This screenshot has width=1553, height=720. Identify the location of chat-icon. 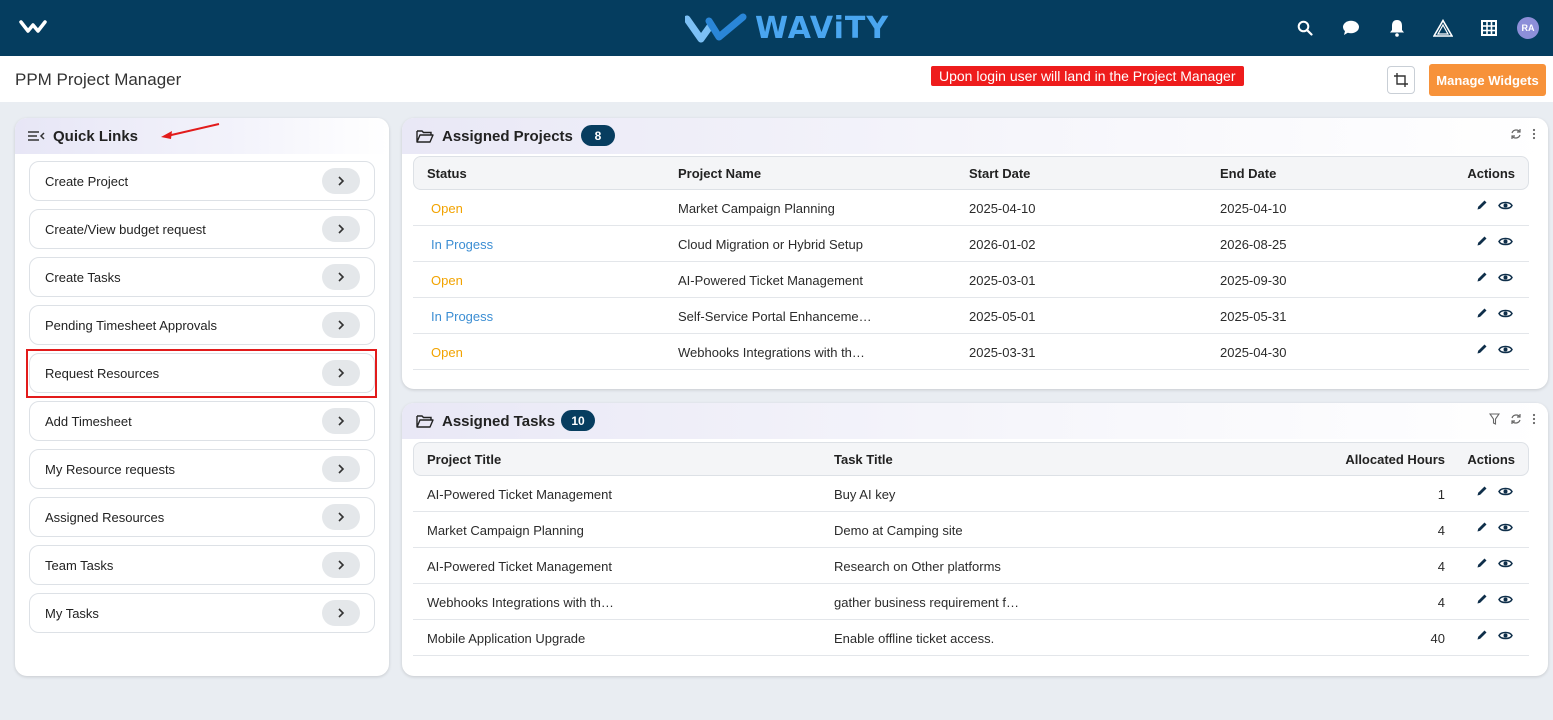
(1351, 28).